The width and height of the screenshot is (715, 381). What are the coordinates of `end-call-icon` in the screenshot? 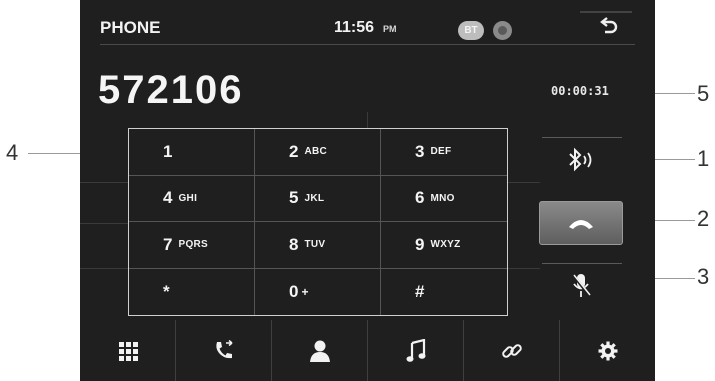 It's located at (581, 224).